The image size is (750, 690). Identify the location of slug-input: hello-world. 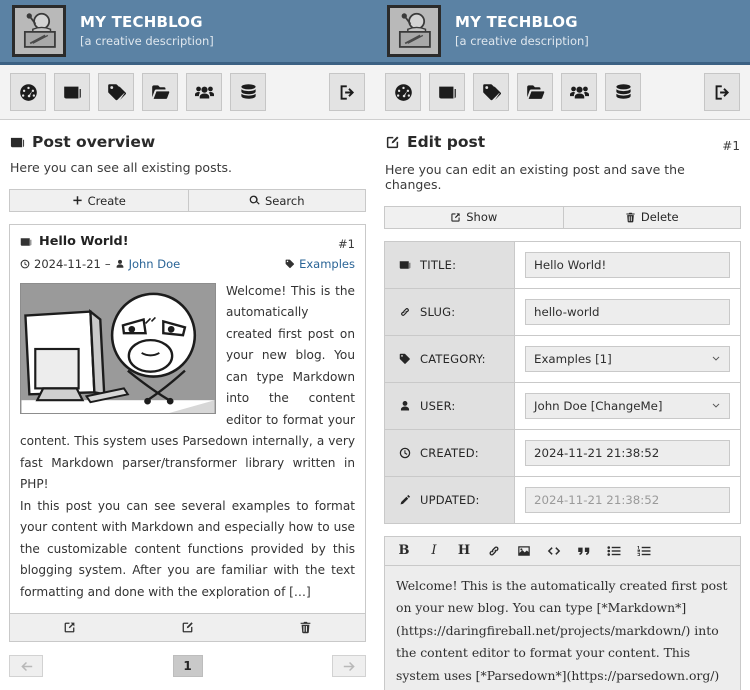
(627, 311).